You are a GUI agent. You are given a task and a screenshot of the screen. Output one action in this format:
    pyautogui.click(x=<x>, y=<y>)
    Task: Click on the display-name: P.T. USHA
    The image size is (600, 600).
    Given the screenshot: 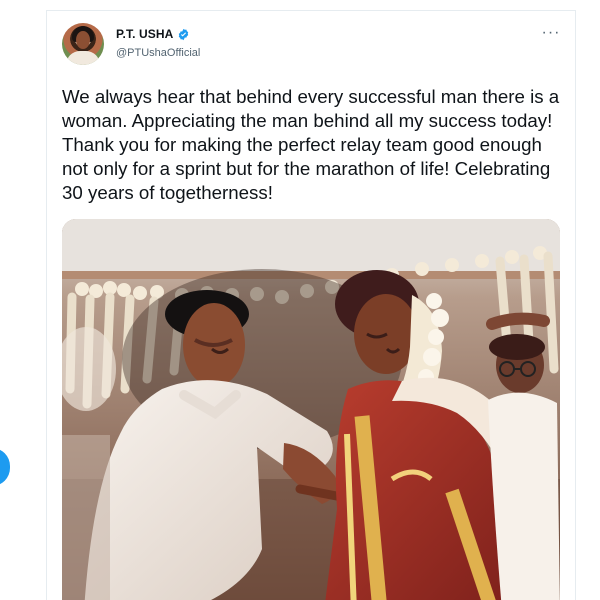 What is the action you would take?
    pyautogui.click(x=144, y=34)
    